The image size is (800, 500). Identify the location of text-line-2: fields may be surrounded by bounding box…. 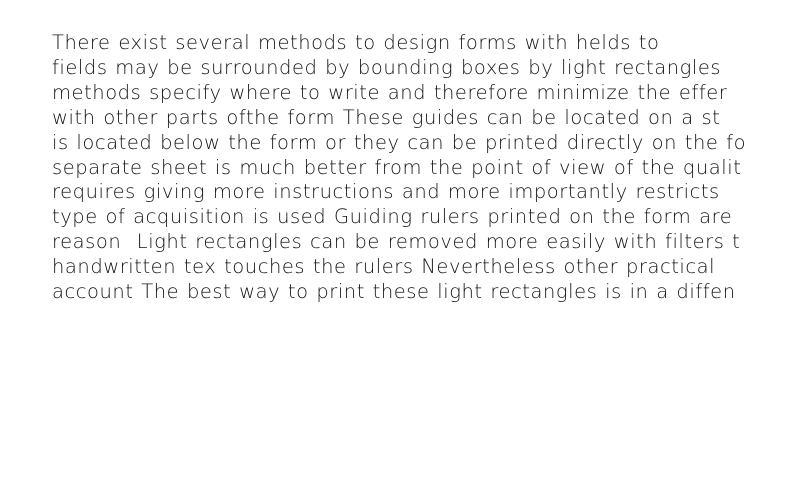
(387, 67).